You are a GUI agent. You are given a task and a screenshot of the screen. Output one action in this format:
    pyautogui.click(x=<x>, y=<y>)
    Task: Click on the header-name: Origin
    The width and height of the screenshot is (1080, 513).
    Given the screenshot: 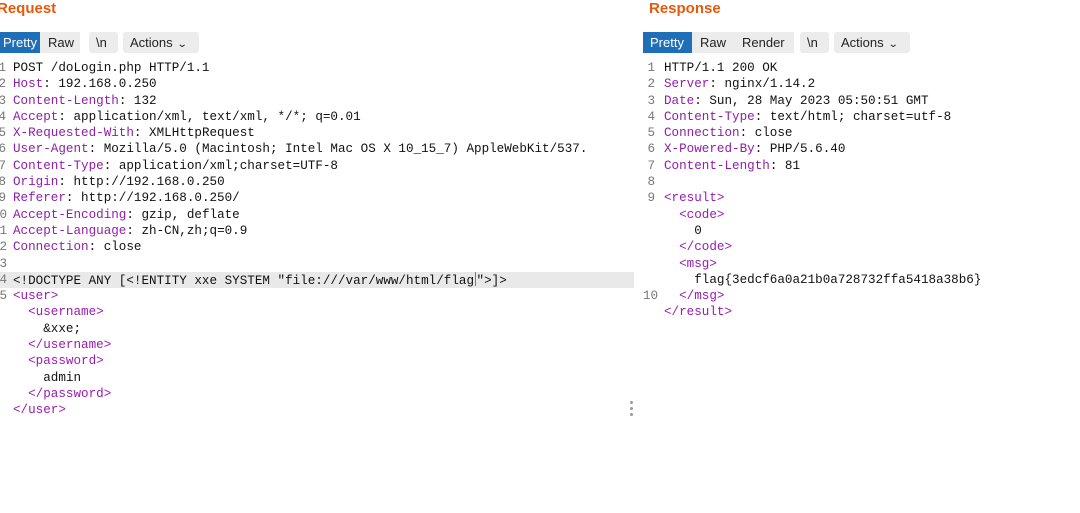 What is the action you would take?
    pyautogui.click(x=36, y=182)
    